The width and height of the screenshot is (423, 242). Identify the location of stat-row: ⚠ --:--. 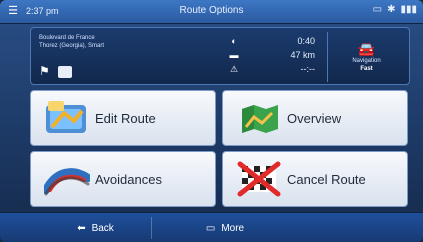
(275, 69).